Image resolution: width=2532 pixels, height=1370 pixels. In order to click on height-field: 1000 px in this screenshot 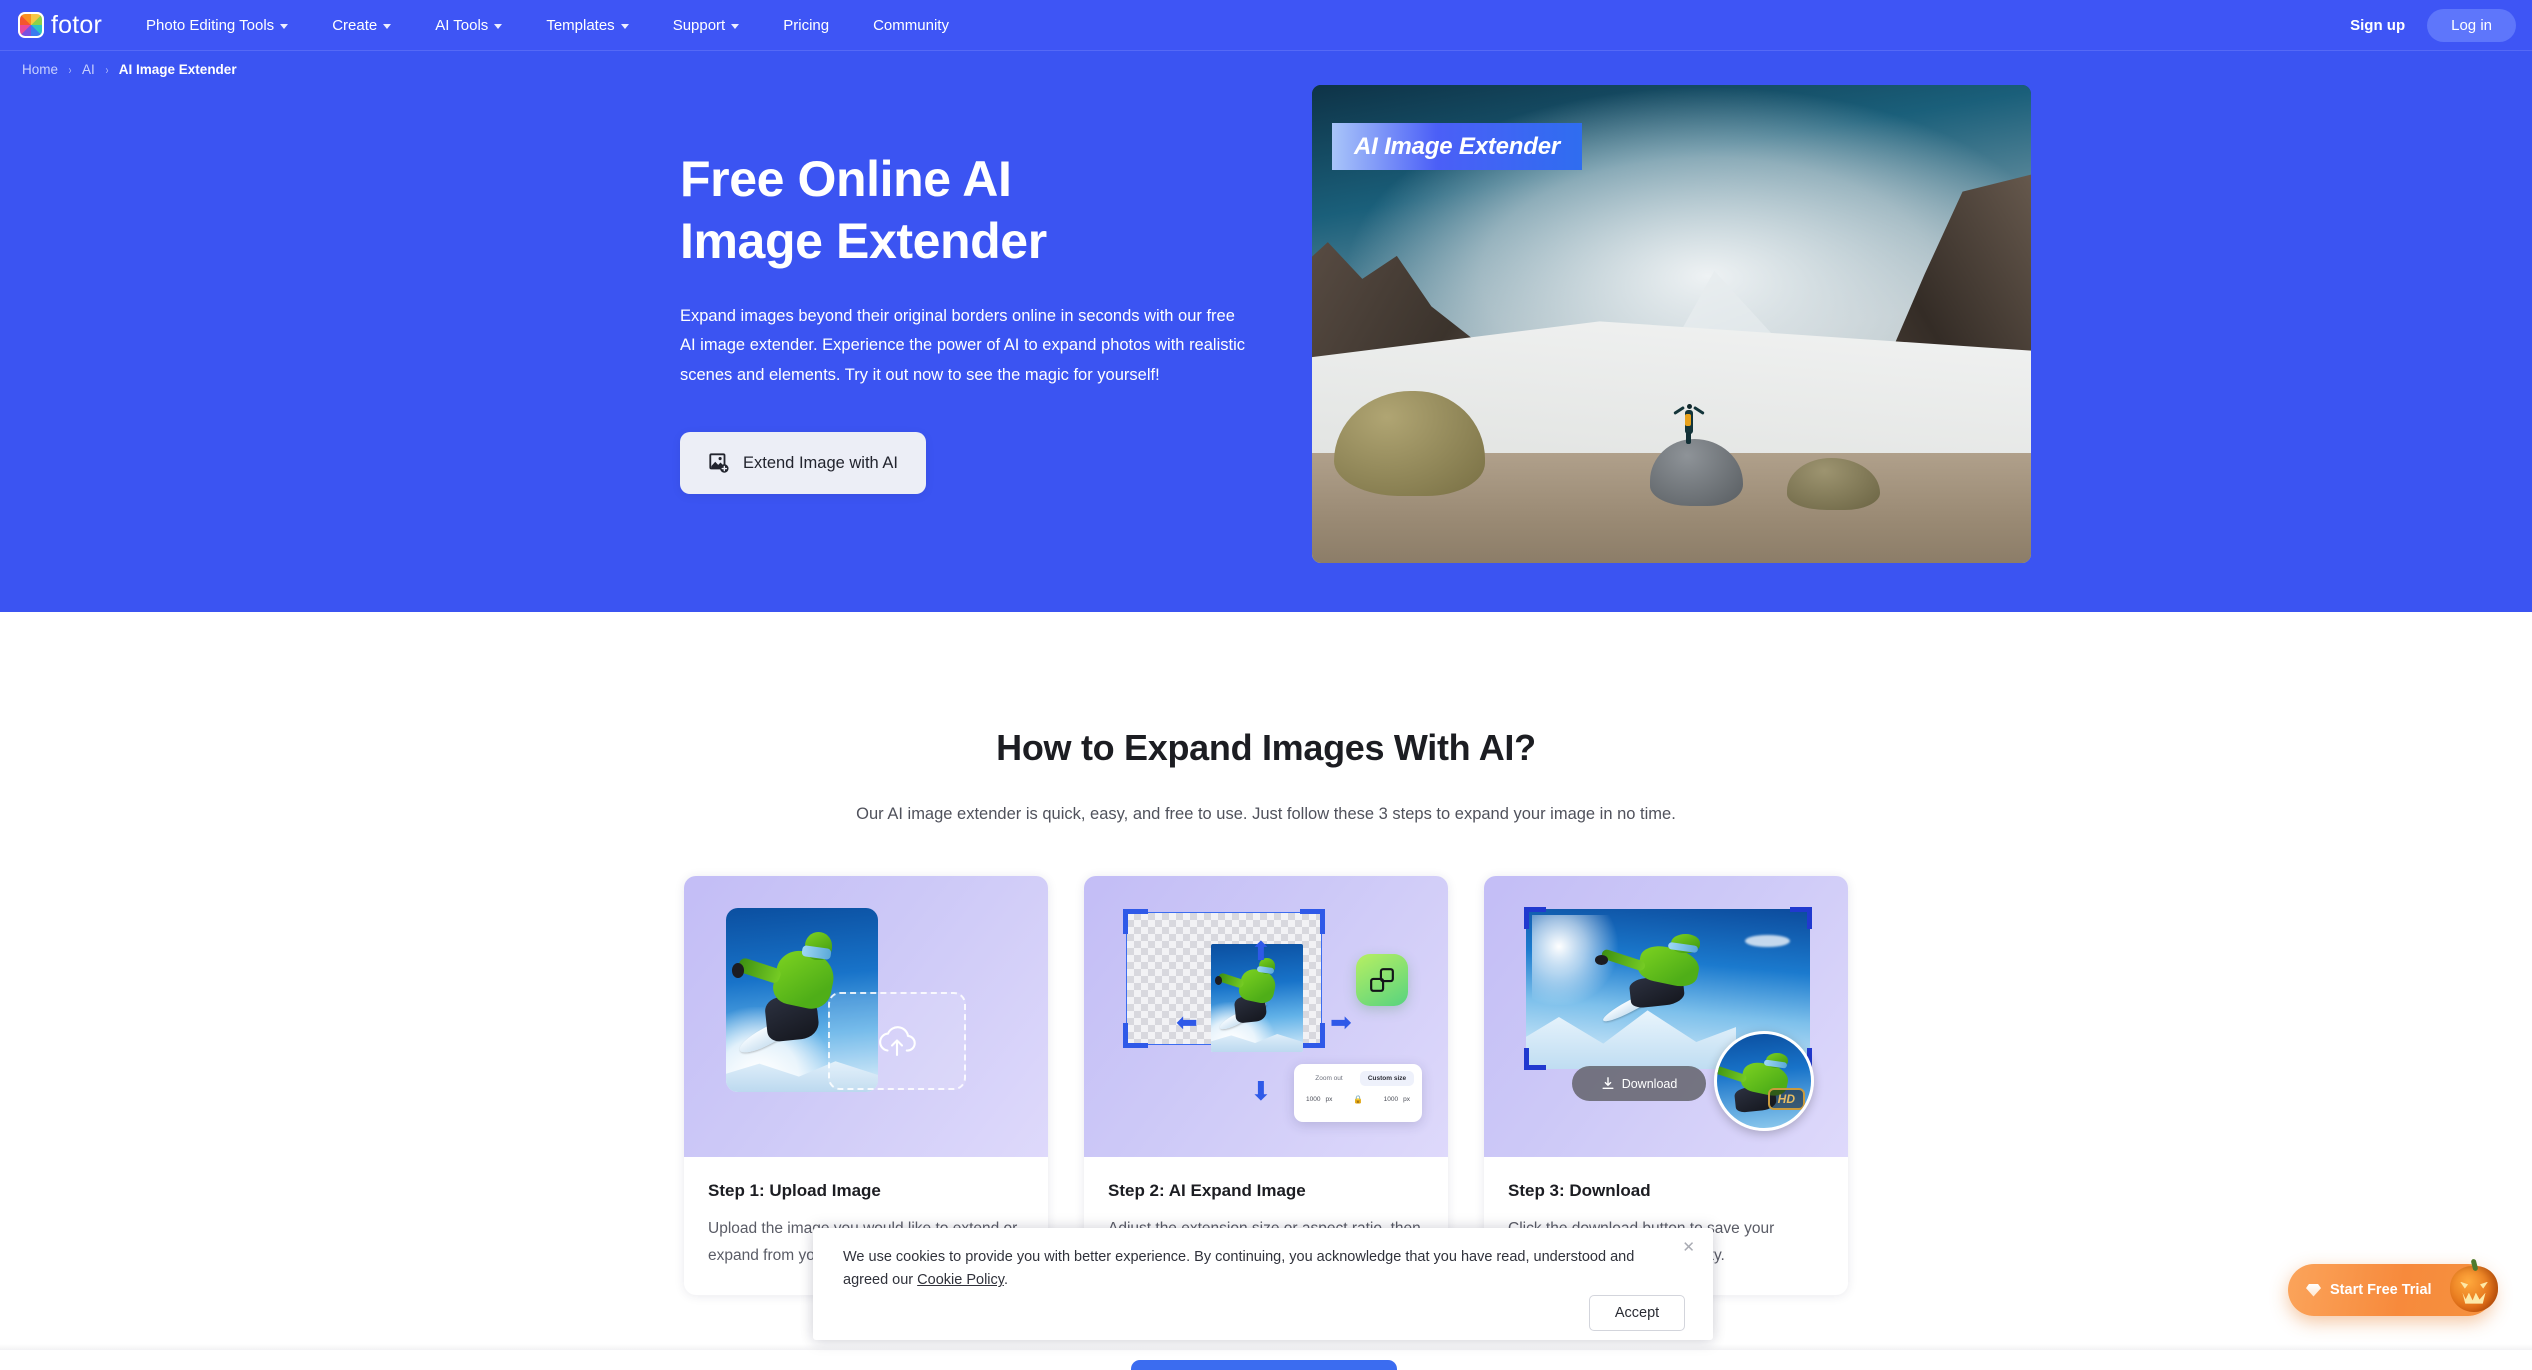, I will do `click(1397, 1099)`.